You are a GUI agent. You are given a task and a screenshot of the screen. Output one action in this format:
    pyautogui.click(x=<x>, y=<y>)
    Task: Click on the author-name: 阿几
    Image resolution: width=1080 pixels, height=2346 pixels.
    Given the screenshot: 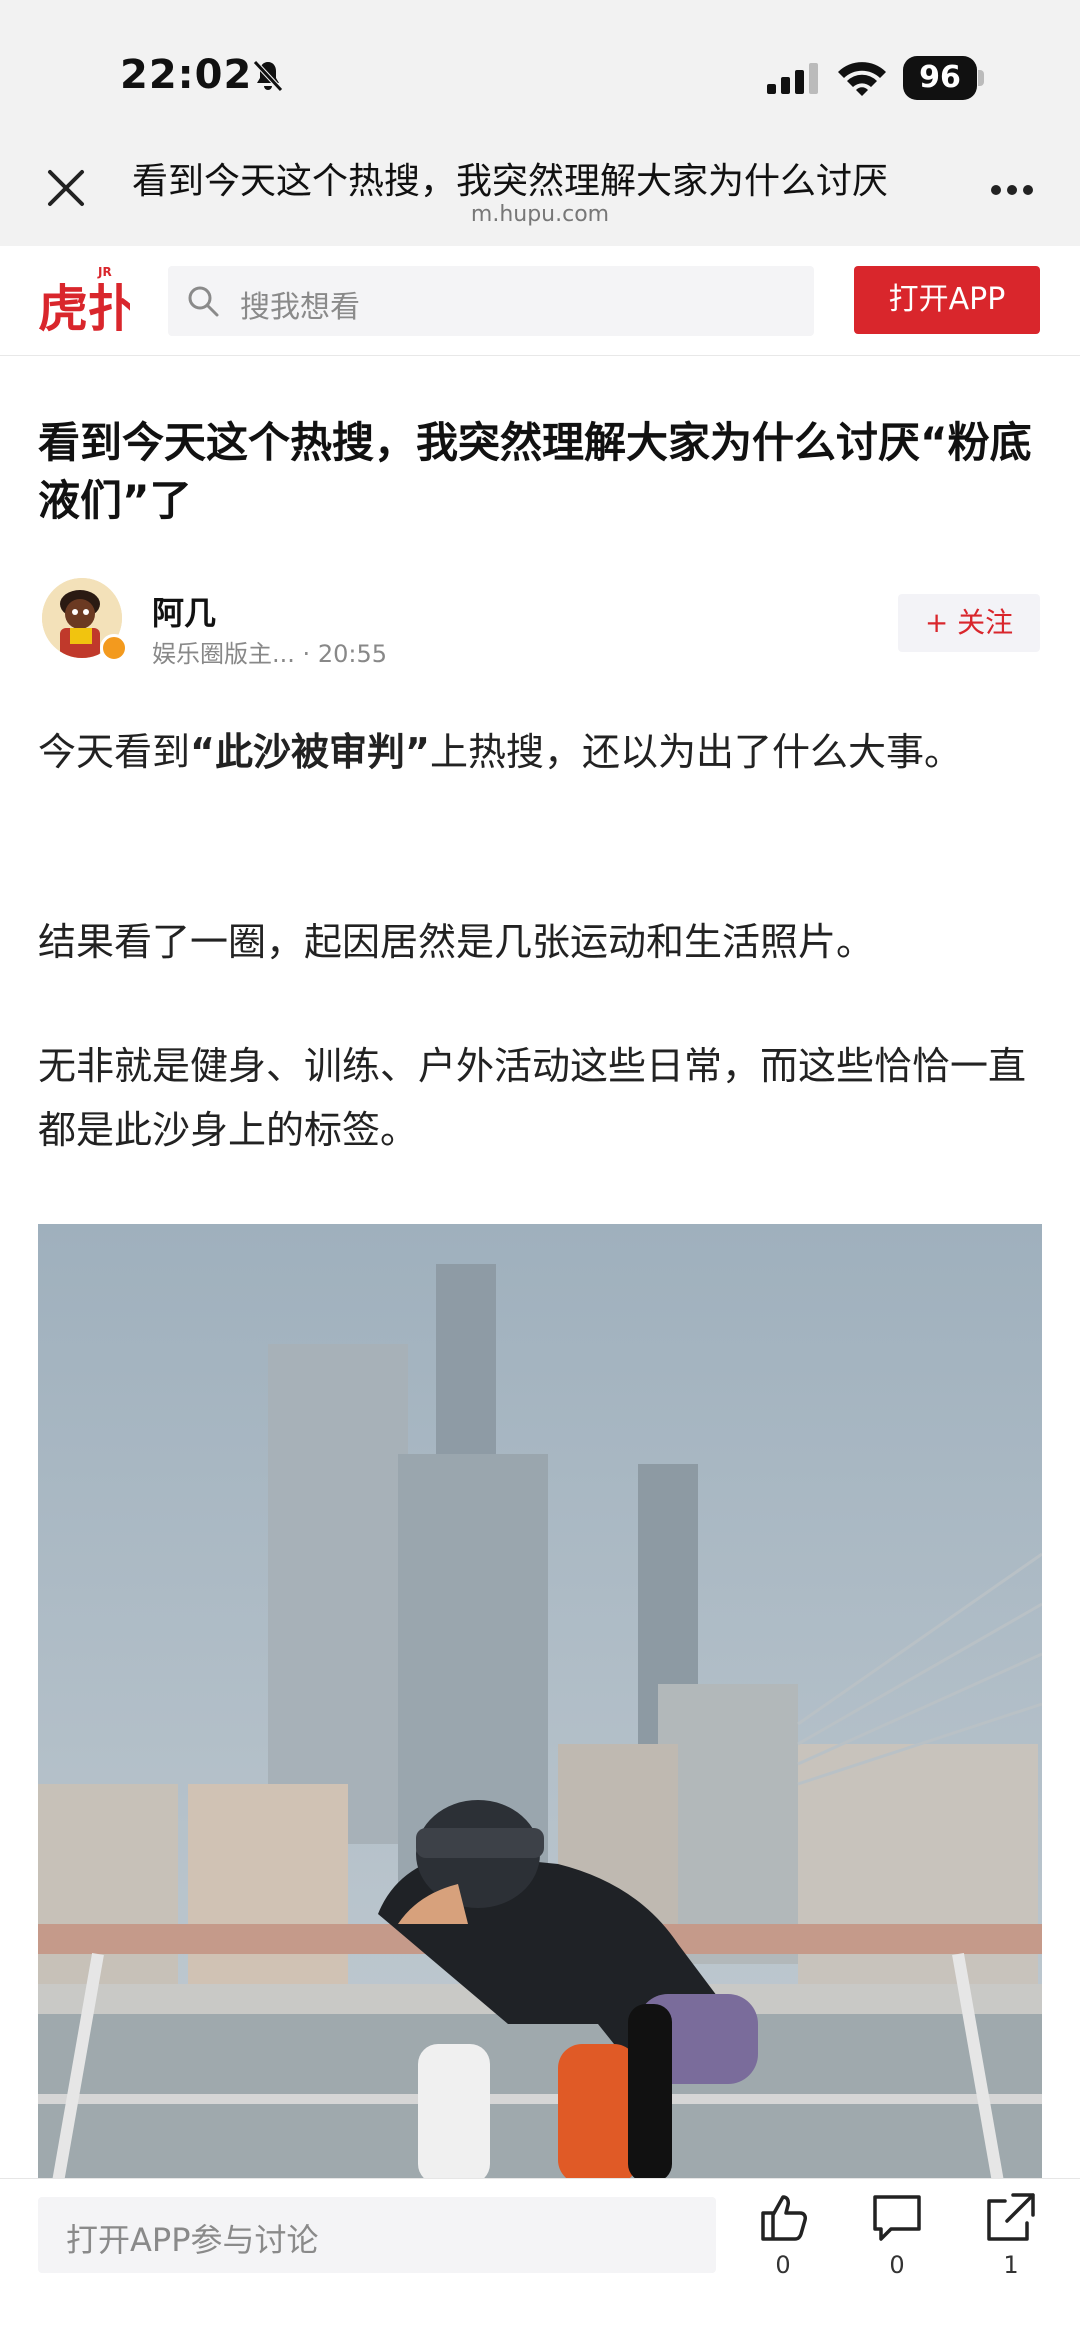 What is the action you would take?
    pyautogui.click(x=184, y=611)
    